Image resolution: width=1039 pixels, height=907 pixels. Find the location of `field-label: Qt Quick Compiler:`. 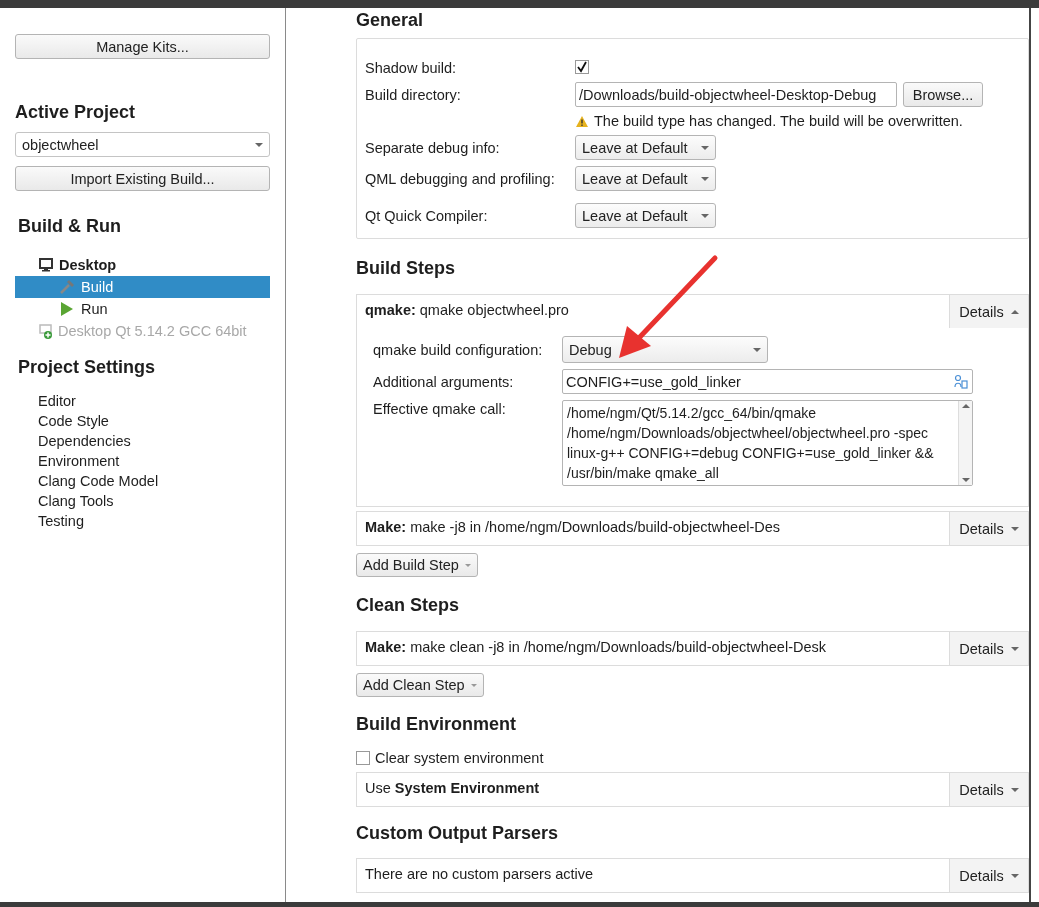

field-label: Qt Quick Compiler: is located at coordinates (427, 215).